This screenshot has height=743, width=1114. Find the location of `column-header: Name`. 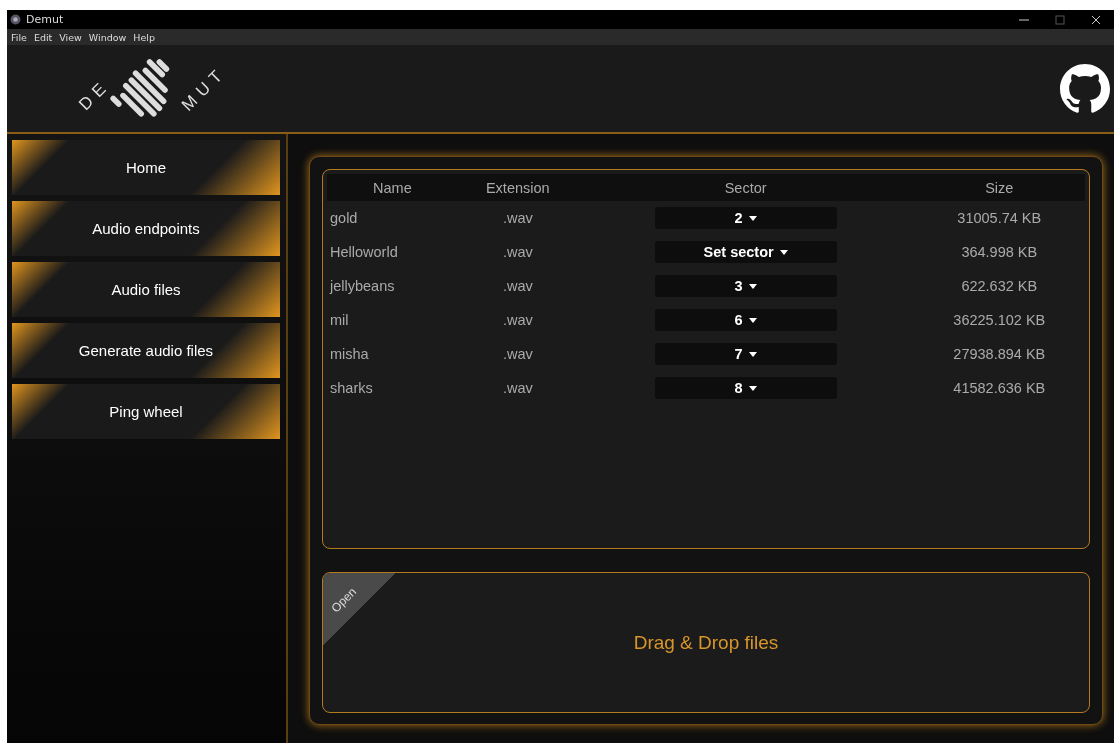

column-header: Name is located at coordinates (392, 187).